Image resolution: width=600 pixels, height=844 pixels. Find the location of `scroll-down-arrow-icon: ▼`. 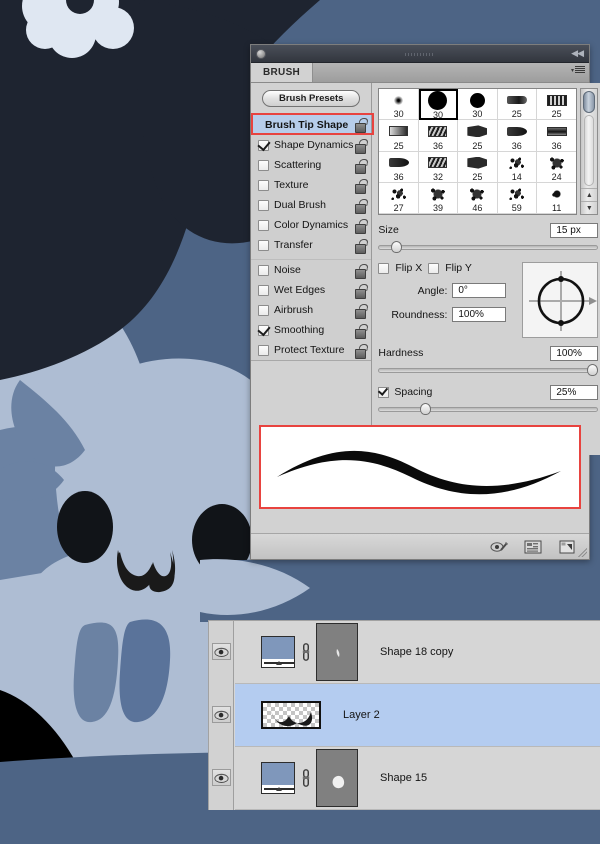

scroll-down-arrow-icon: ▼ is located at coordinates (589, 207).